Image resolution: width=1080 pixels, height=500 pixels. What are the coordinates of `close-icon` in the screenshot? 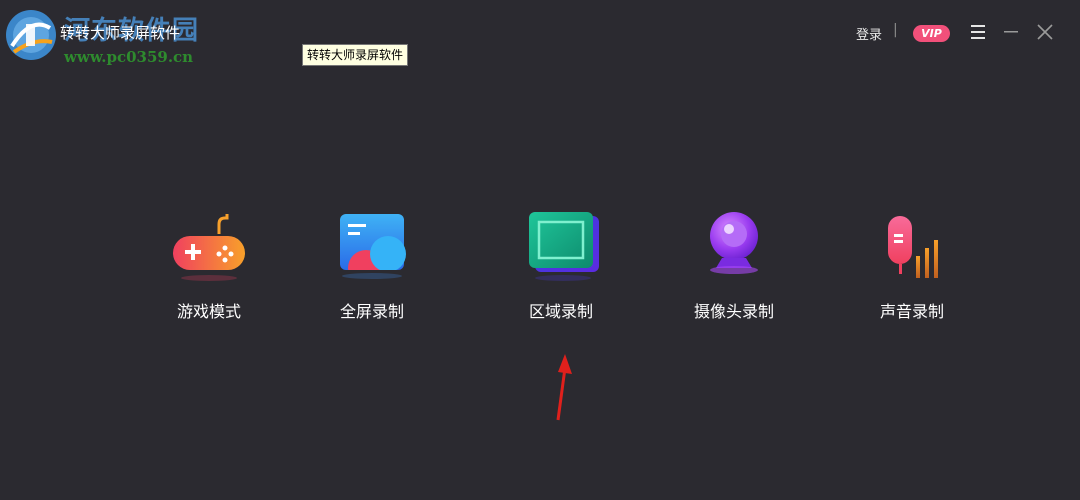 It's located at (1045, 32).